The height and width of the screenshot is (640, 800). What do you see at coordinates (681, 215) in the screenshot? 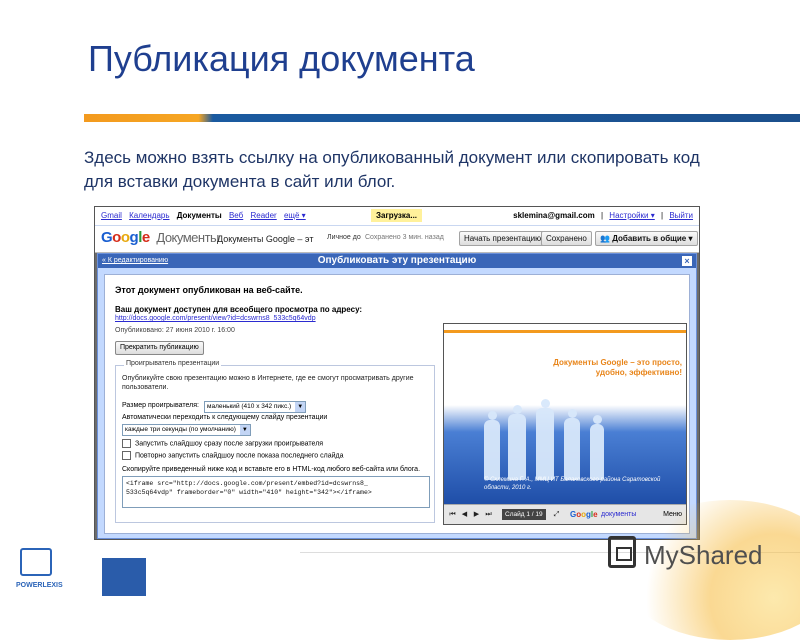
I see `logout-link: Выйти` at bounding box center [681, 215].